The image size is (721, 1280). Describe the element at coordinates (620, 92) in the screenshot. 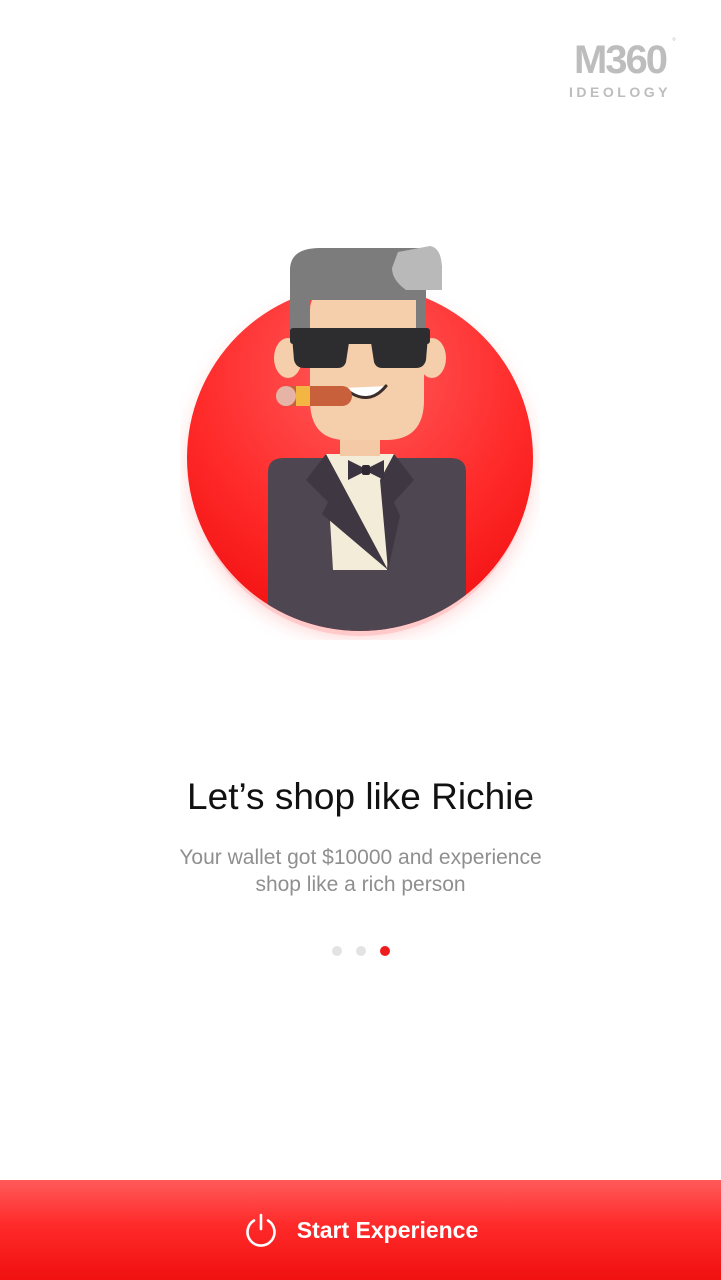

I see `brand-logo-sub: IDEOLOGY` at that location.